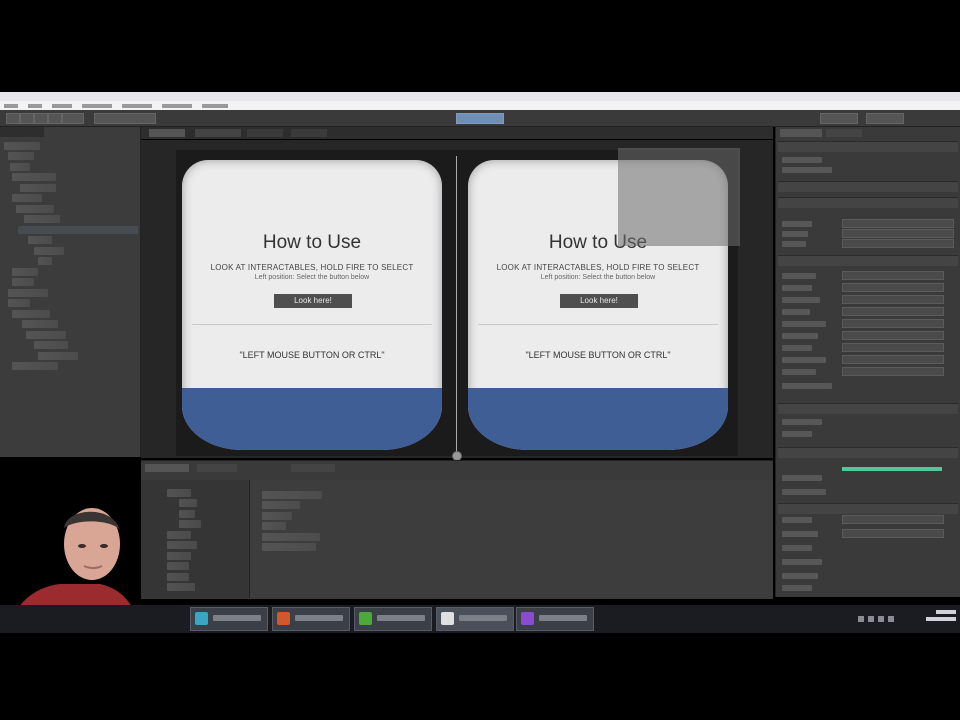 This screenshot has width=960, height=720. I want to click on tree-item-selected, so click(78, 229).